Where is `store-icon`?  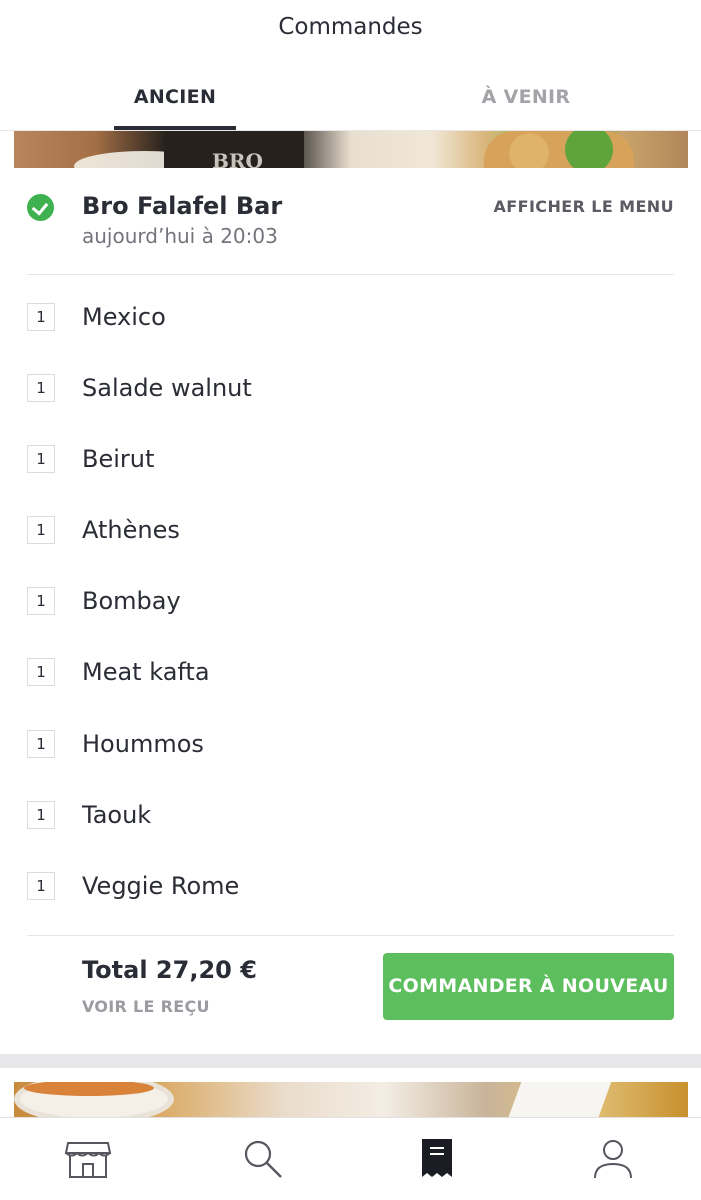
store-icon is located at coordinates (88, 1160).